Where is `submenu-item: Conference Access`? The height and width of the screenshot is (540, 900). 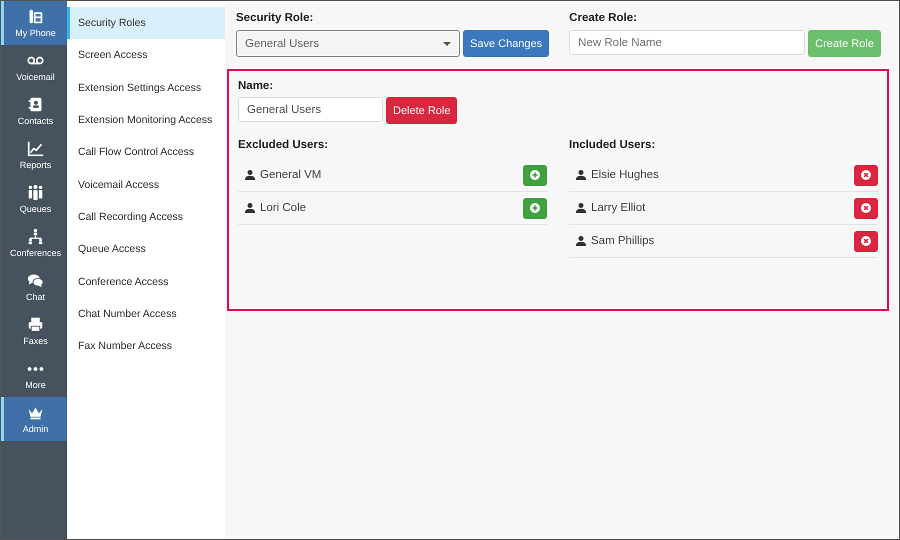 submenu-item: Conference Access is located at coordinates (146, 281).